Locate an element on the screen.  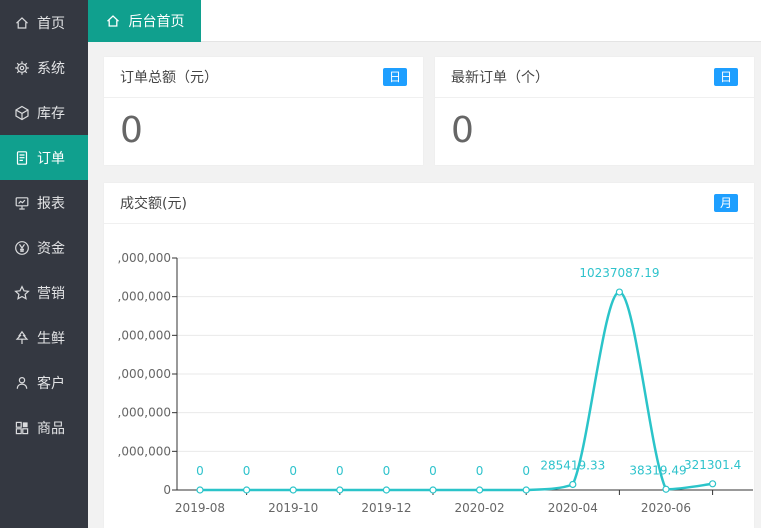
yen-icon is located at coordinates (21, 247).